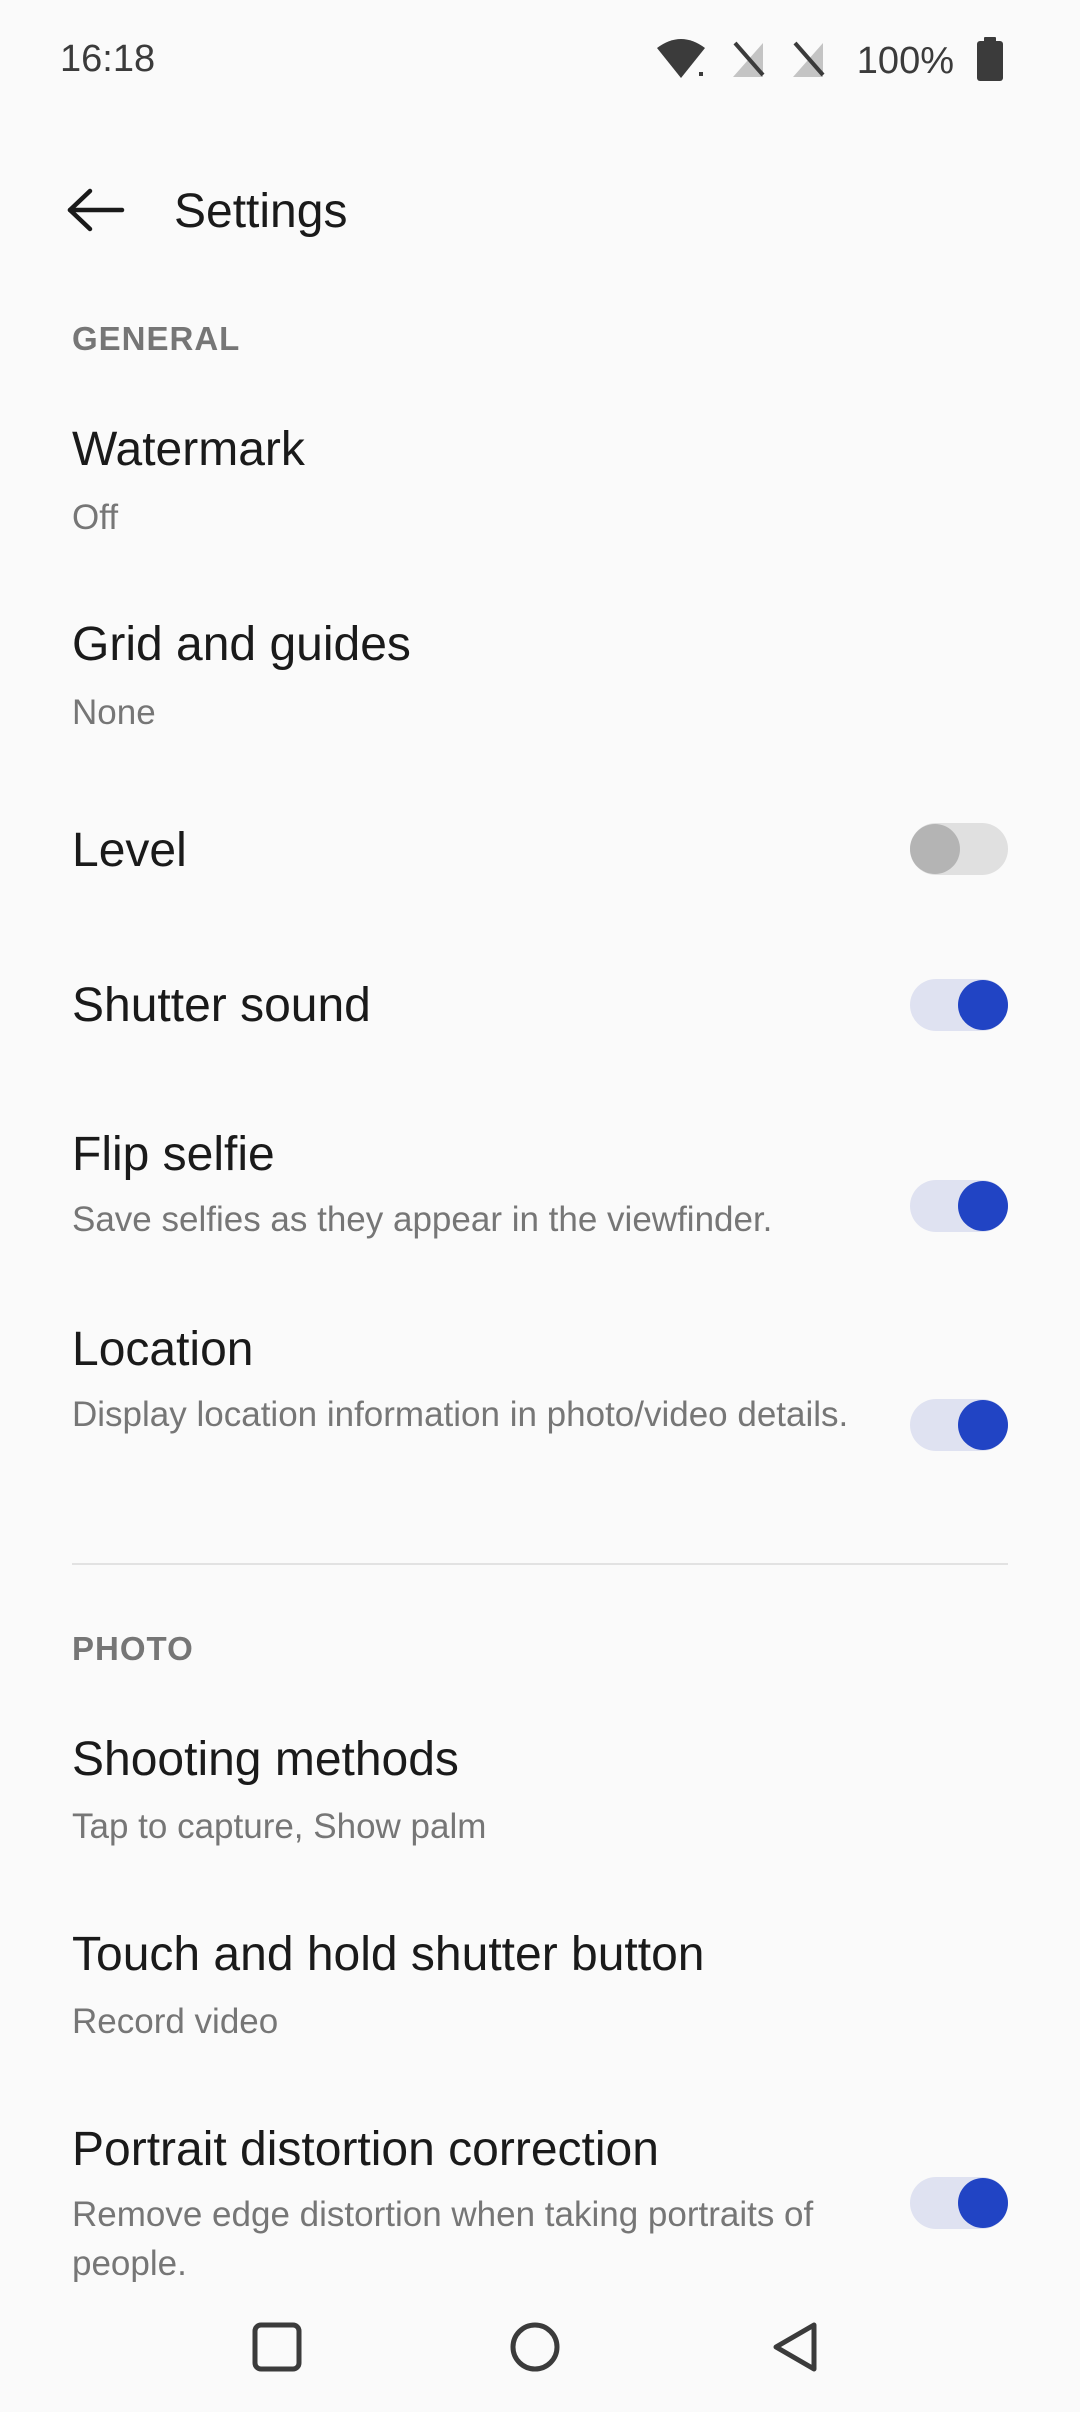 The height and width of the screenshot is (2412, 1080). Describe the element at coordinates (108, 59) in the screenshot. I see `status-time: 16:18` at that location.